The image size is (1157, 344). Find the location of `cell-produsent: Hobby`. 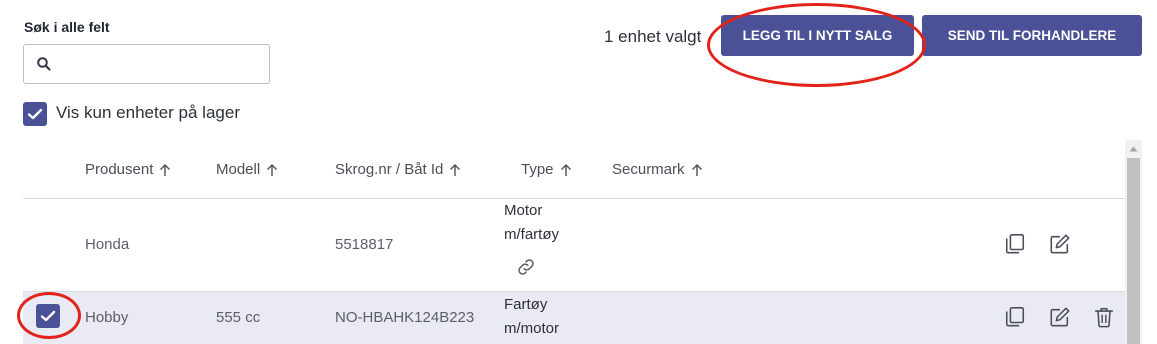

cell-produsent: Hobby is located at coordinates (107, 317).